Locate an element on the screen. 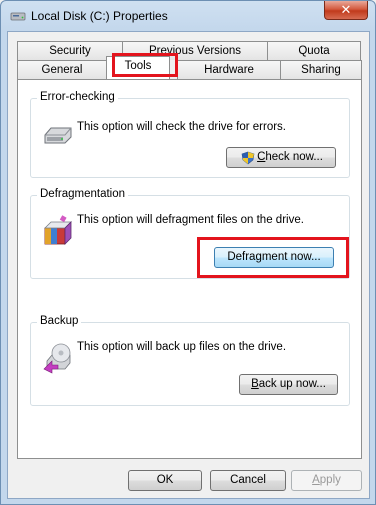 Image resolution: width=376 pixels, height=505 pixels. ok-button: OK is located at coordinates (165, 480).